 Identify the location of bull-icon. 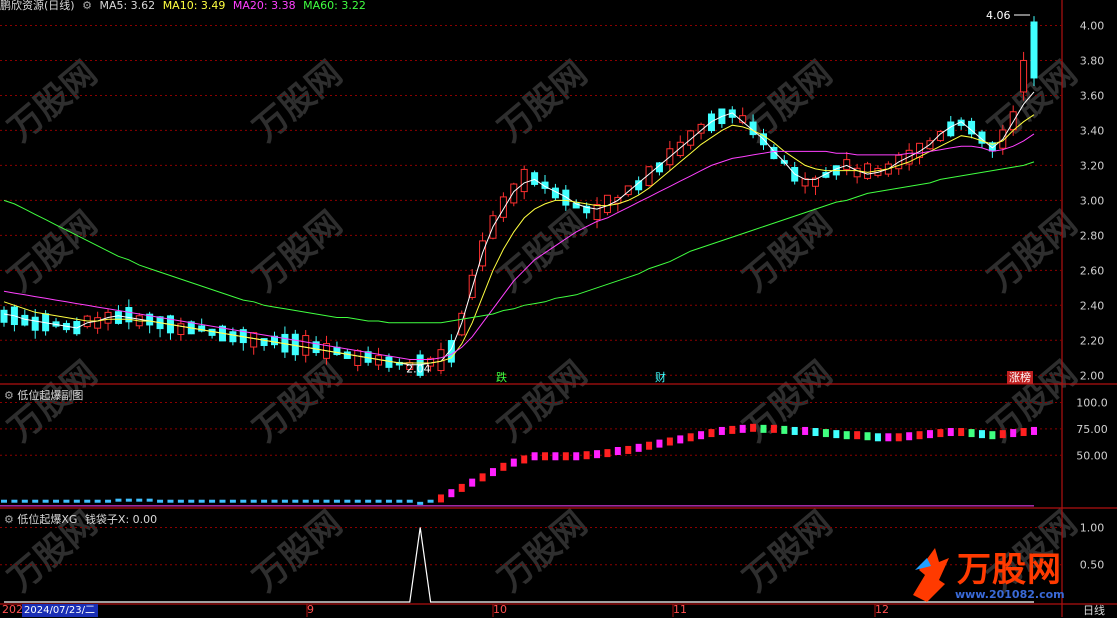
(931, 575).